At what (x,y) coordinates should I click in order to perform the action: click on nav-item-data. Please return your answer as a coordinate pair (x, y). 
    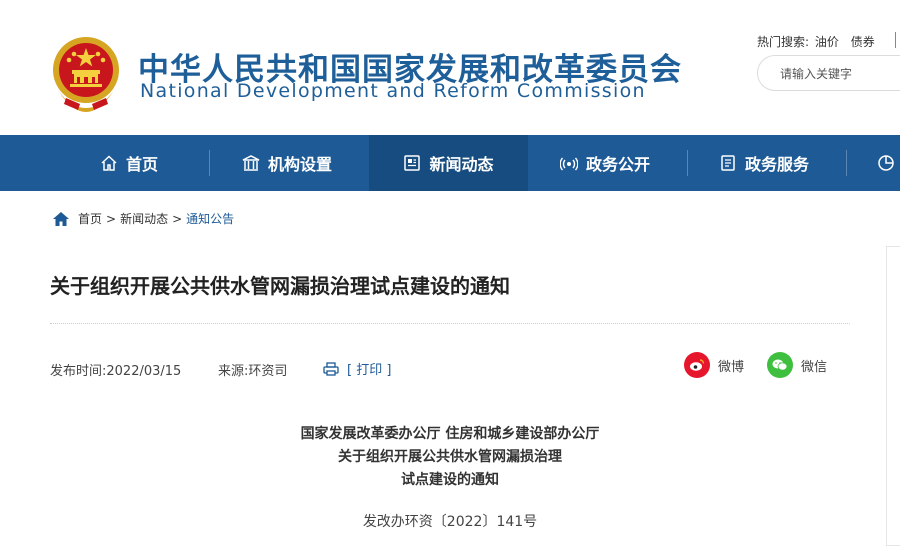
    Looking at the image, I should click on (888, 163).